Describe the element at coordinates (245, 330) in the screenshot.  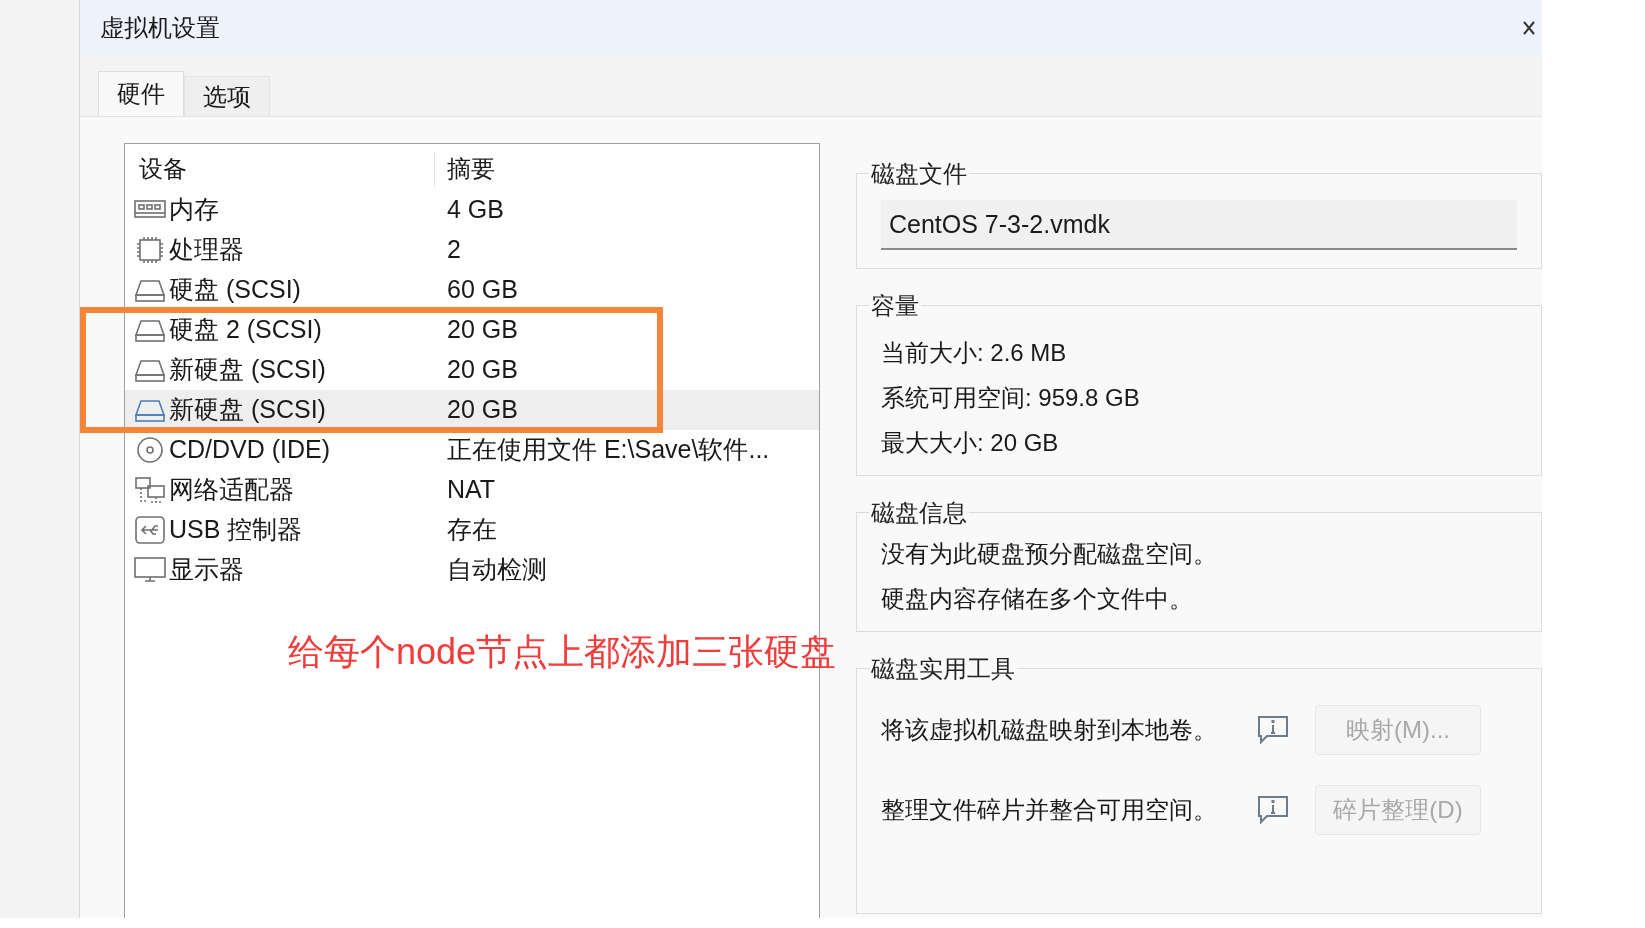
I see `device-name: 硬盘 2 (SCSI)` at that location.